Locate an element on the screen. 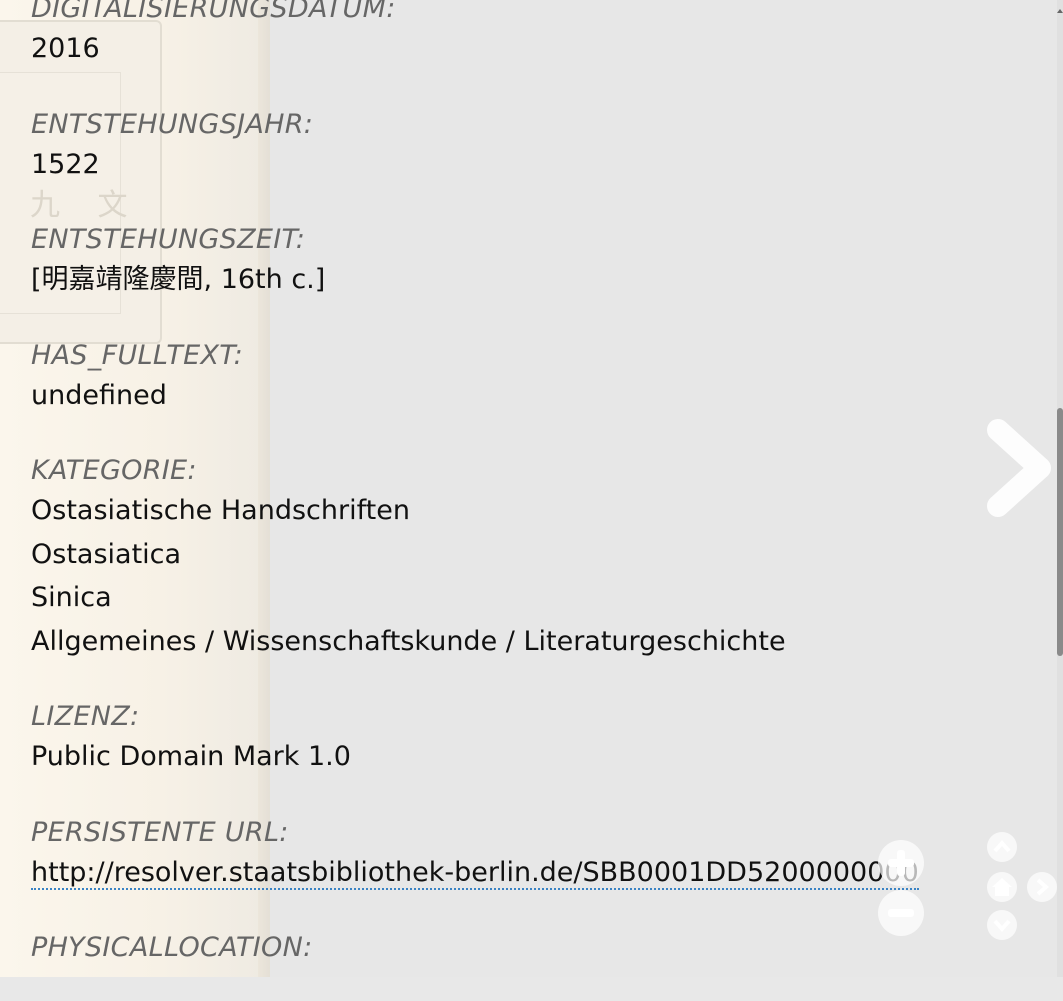 The height and width of the screenshot is (1001, 1063). meta-entstehungsjahr: ENTSTEHUNGSJAHR: 1522 is located at coordinates (531, 146).